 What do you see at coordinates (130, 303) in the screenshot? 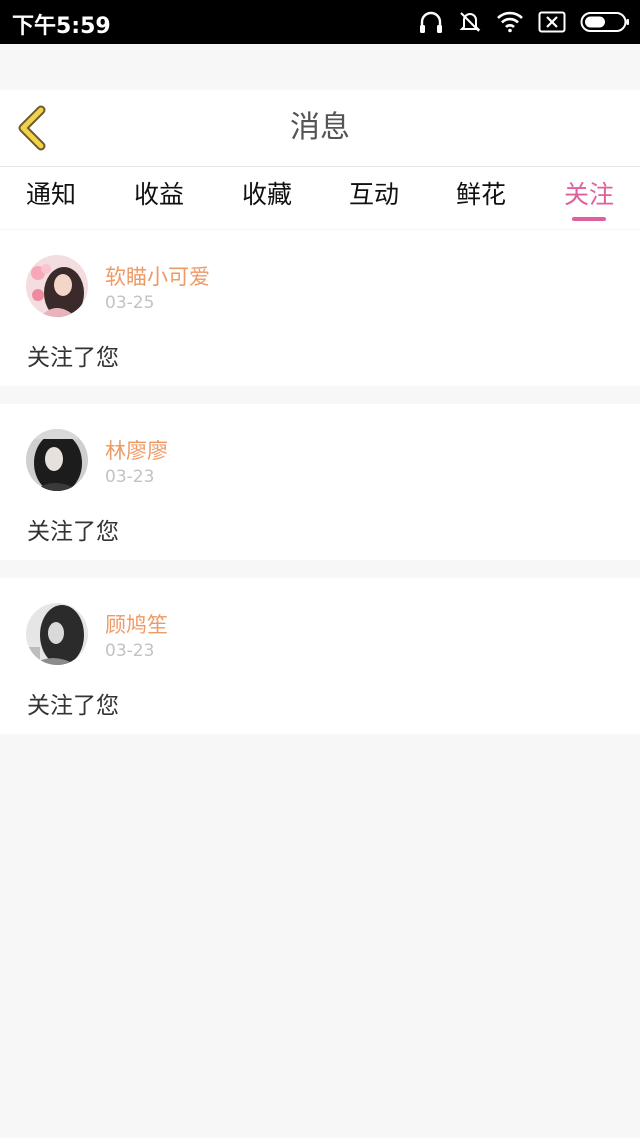
I see `message-date: 03-25` at bounding box center [130, 303].